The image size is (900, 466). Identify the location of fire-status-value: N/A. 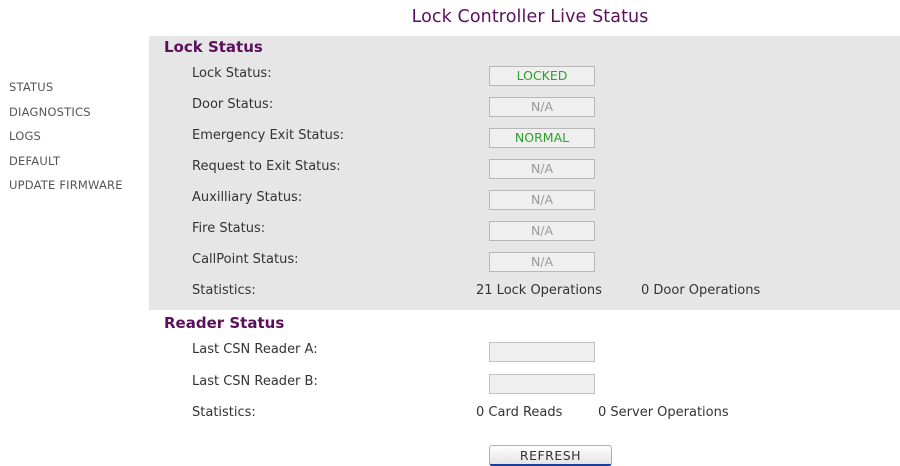
(542, 231).